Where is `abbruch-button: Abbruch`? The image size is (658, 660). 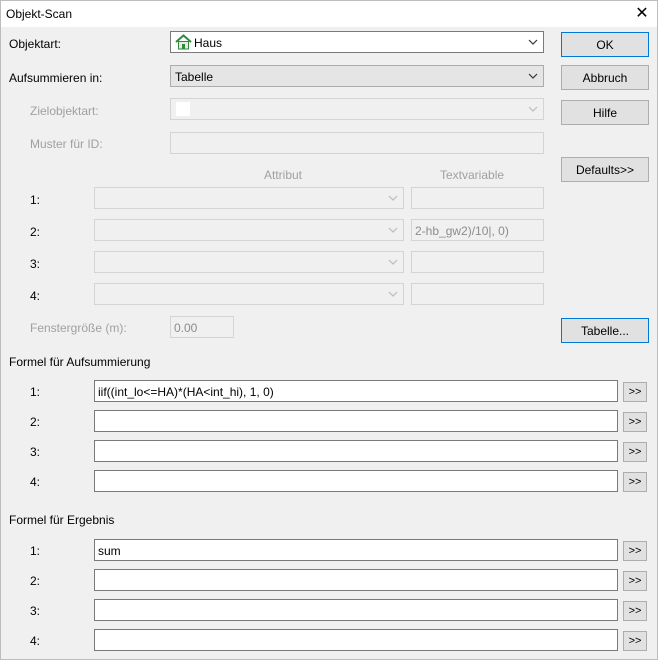
abbruch-button: Abbruch is located at coordinates (605, 77).